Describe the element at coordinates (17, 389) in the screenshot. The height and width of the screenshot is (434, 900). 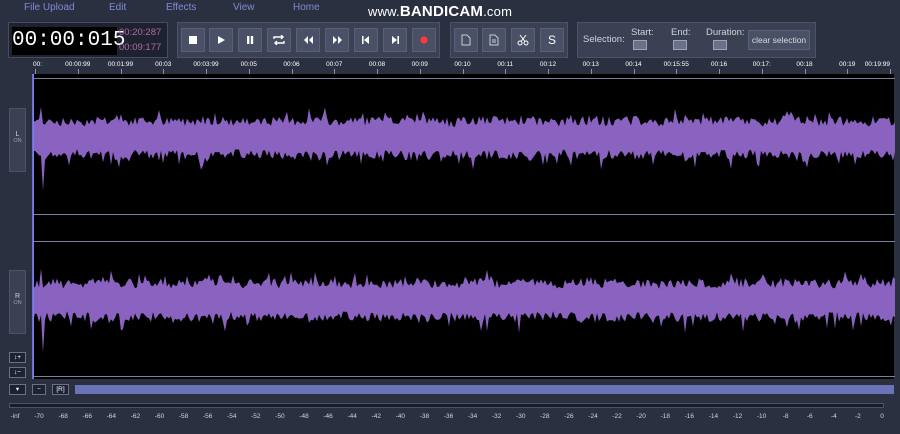
I see `toggle-button: ▾` at that location.